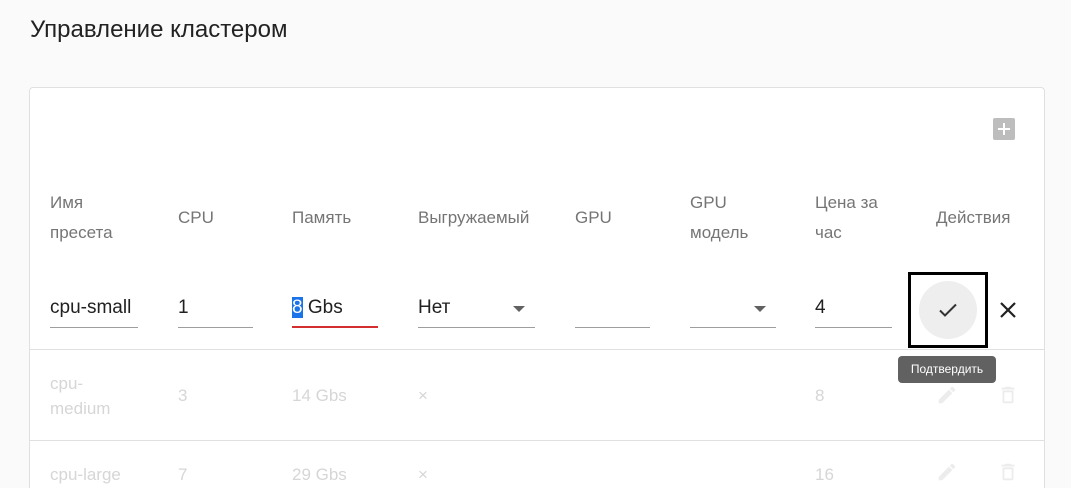  I want to click on header-name: Имя пресета, so click(81, 217).